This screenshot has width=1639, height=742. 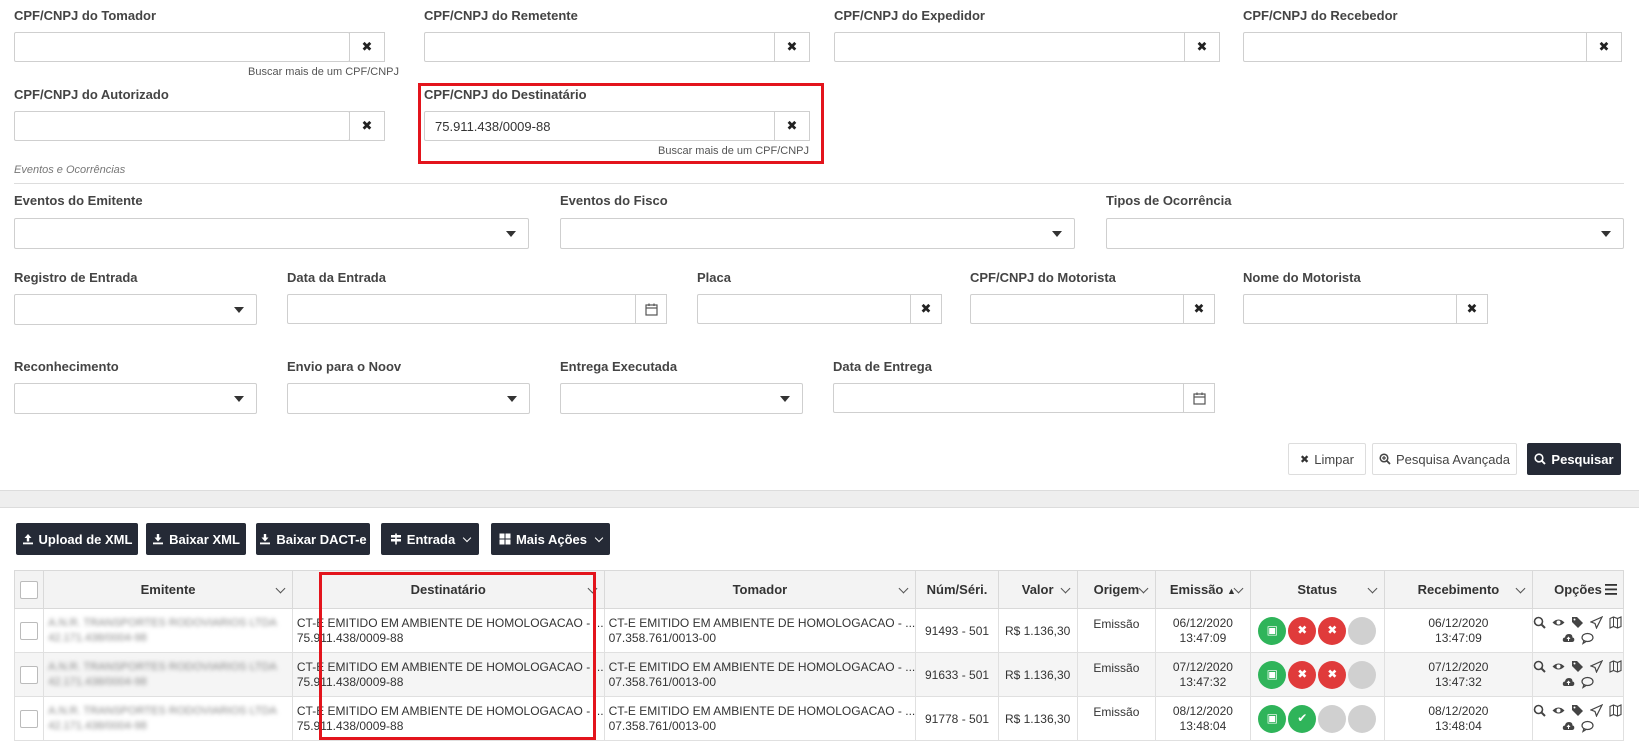 What do you see at coordinates (600, 47) in the screenshot?
I see `remetente-input` at bounding box center [600, 47].